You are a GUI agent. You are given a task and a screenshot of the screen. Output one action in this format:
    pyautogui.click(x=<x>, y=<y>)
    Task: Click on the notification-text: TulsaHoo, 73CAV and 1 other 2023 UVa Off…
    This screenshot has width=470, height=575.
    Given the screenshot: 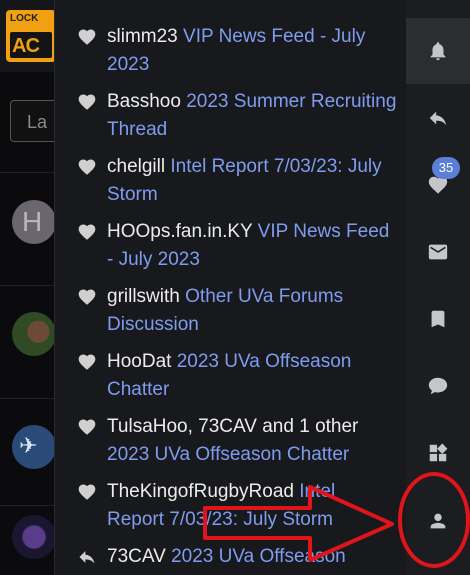 What is the action you would take?
    pyautogui.click(x=252, y=440)
    